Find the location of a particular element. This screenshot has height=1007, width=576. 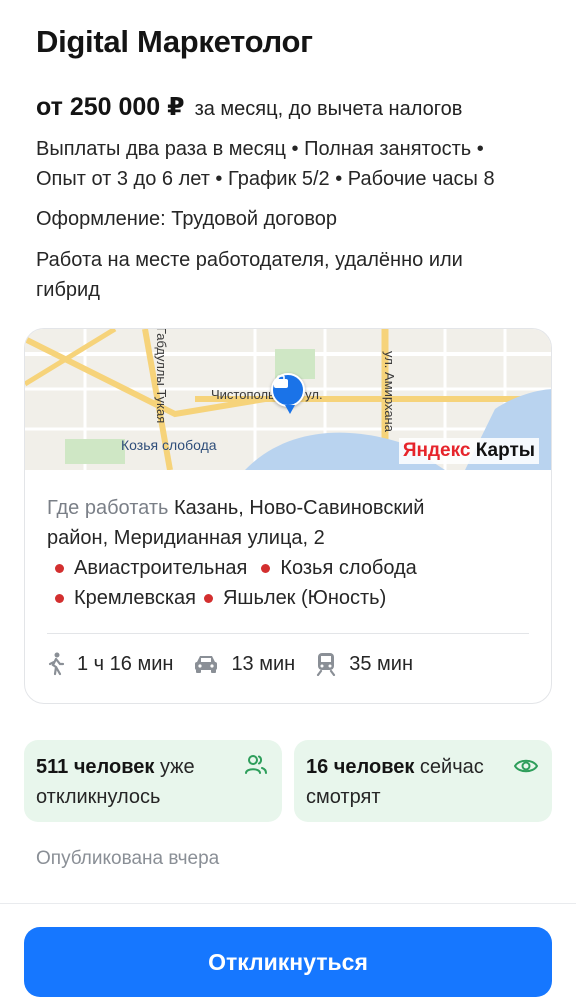

vacancy-title: Digital Маркетолог is located at coordinates (174, 41).